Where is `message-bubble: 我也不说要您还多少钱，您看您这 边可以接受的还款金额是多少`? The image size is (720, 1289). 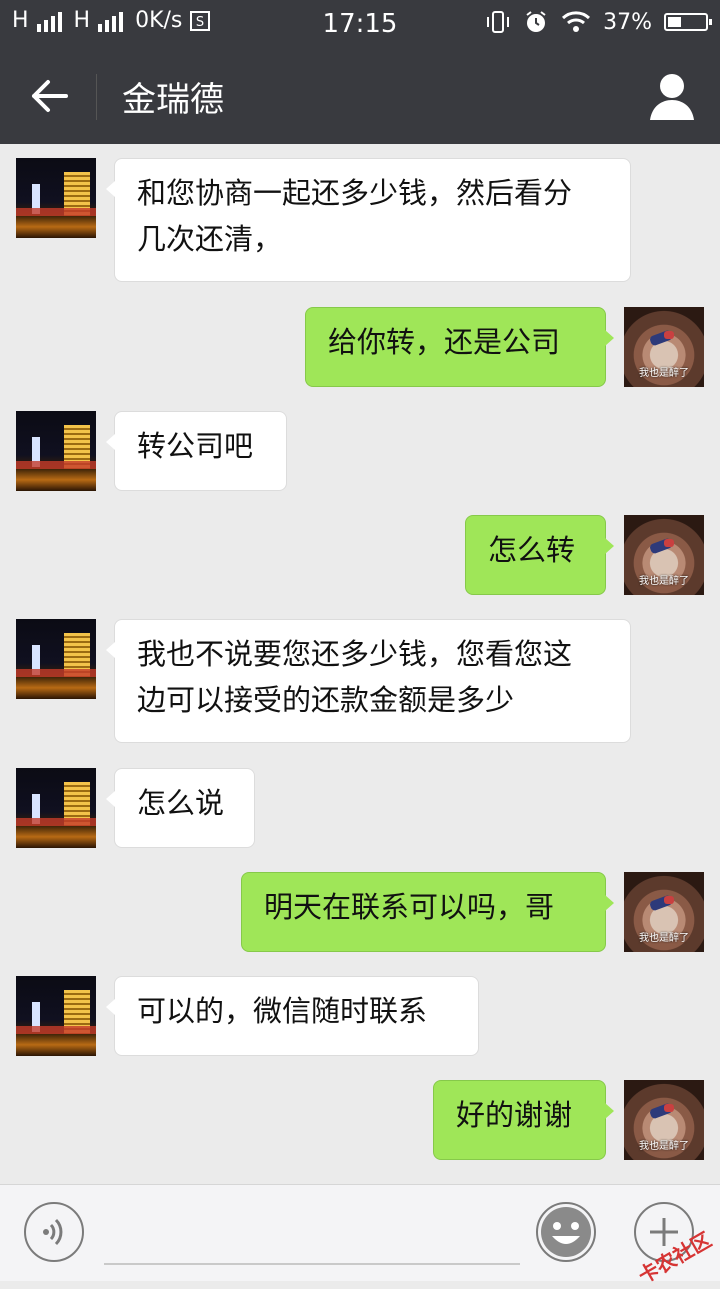 message-bubble: 我也不说要您还多少钱，您看您这 边可以接受的还款金额是多少 is located at coordinates (368, 681).